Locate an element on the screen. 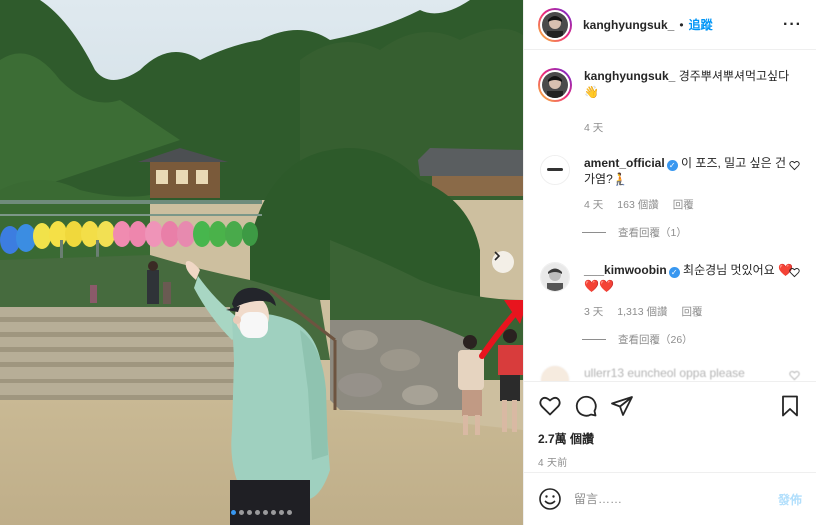  comment-username: ament_official is located at coordinates (624, 163).